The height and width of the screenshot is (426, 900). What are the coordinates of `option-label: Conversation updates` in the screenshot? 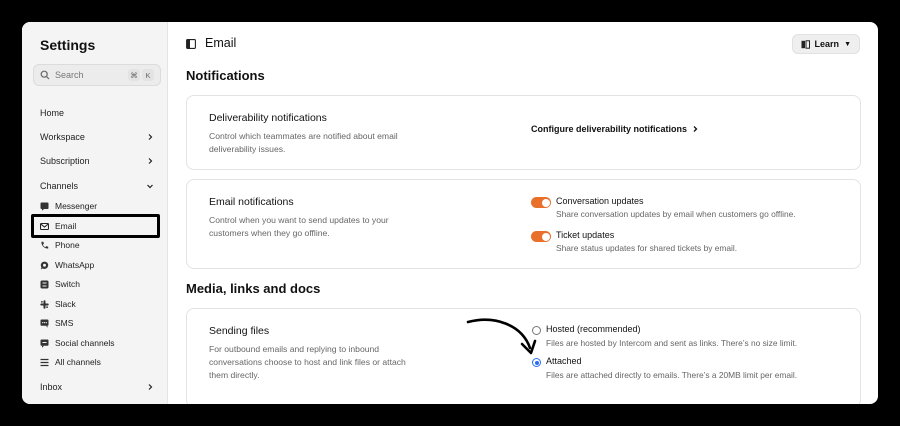 It's located at (600, 201).